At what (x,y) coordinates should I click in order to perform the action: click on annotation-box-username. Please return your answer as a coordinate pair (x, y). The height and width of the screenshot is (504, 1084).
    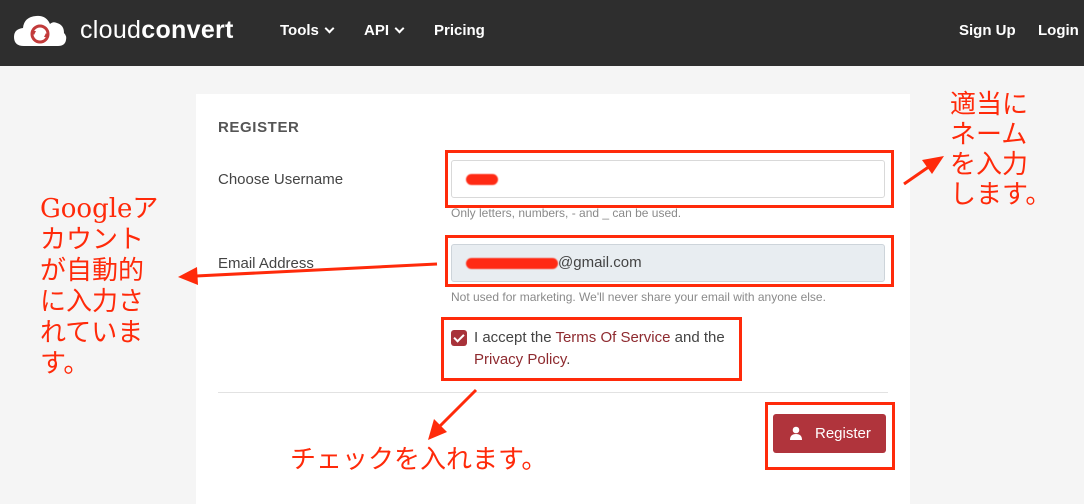
    Looking at the image, I should click on (669, 179).